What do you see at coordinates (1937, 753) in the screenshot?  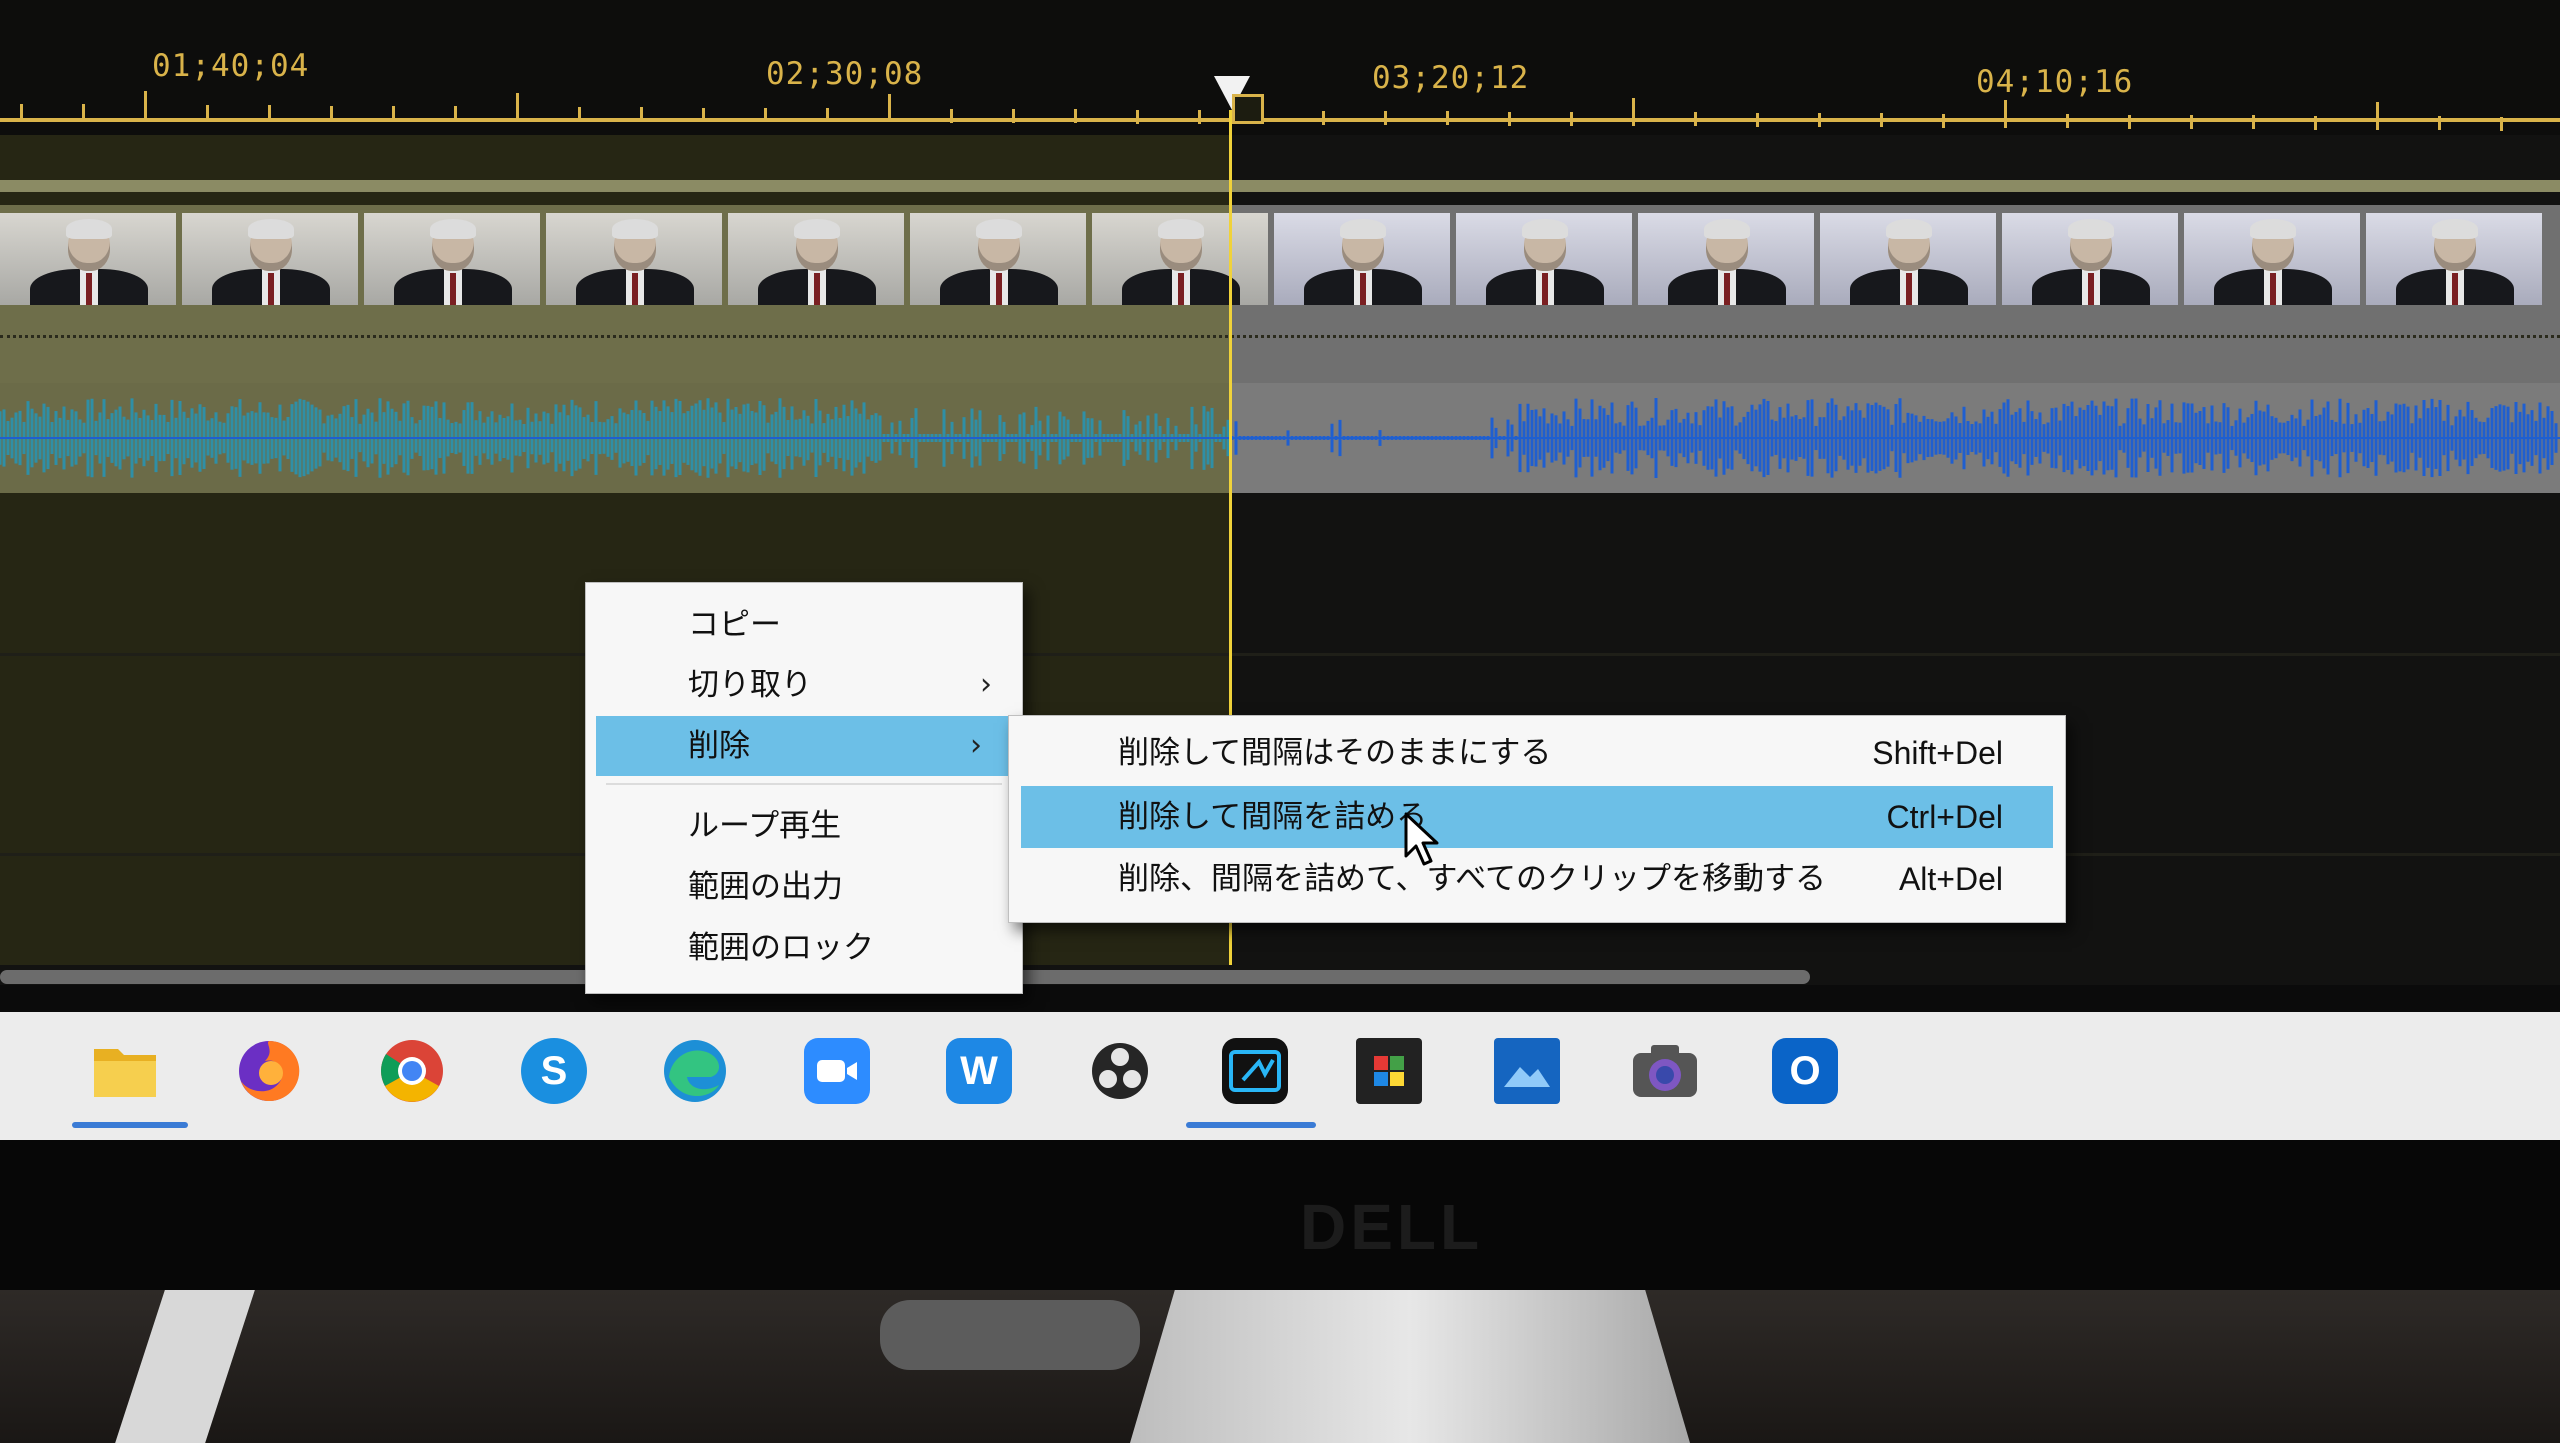 I see `shortcut-label: Shift+Del` at bounding box center [1937, 753].